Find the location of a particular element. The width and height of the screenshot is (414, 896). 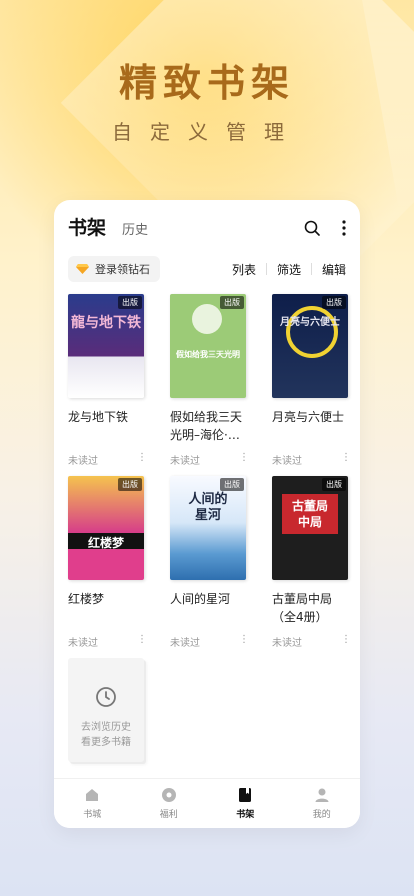

bottom-nav: 书城 福利 书架 我的 is located at coordinates (207, 803).